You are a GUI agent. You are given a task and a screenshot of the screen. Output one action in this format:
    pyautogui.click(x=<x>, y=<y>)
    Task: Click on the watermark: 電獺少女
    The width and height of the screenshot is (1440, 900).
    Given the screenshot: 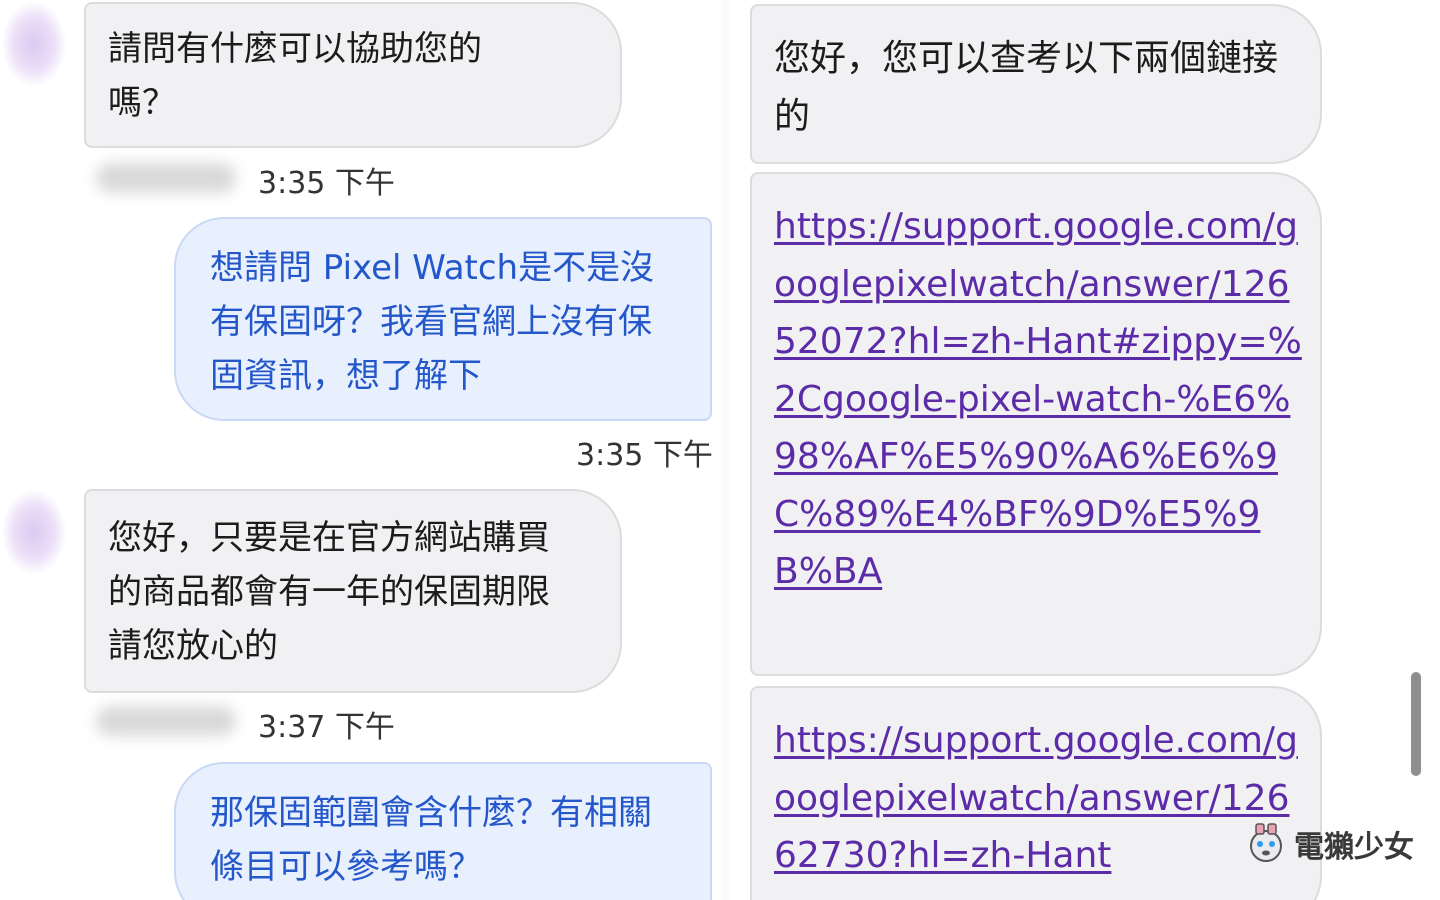 What is the action you would take?
    pyautogui.click(x=1329, y=844)
    